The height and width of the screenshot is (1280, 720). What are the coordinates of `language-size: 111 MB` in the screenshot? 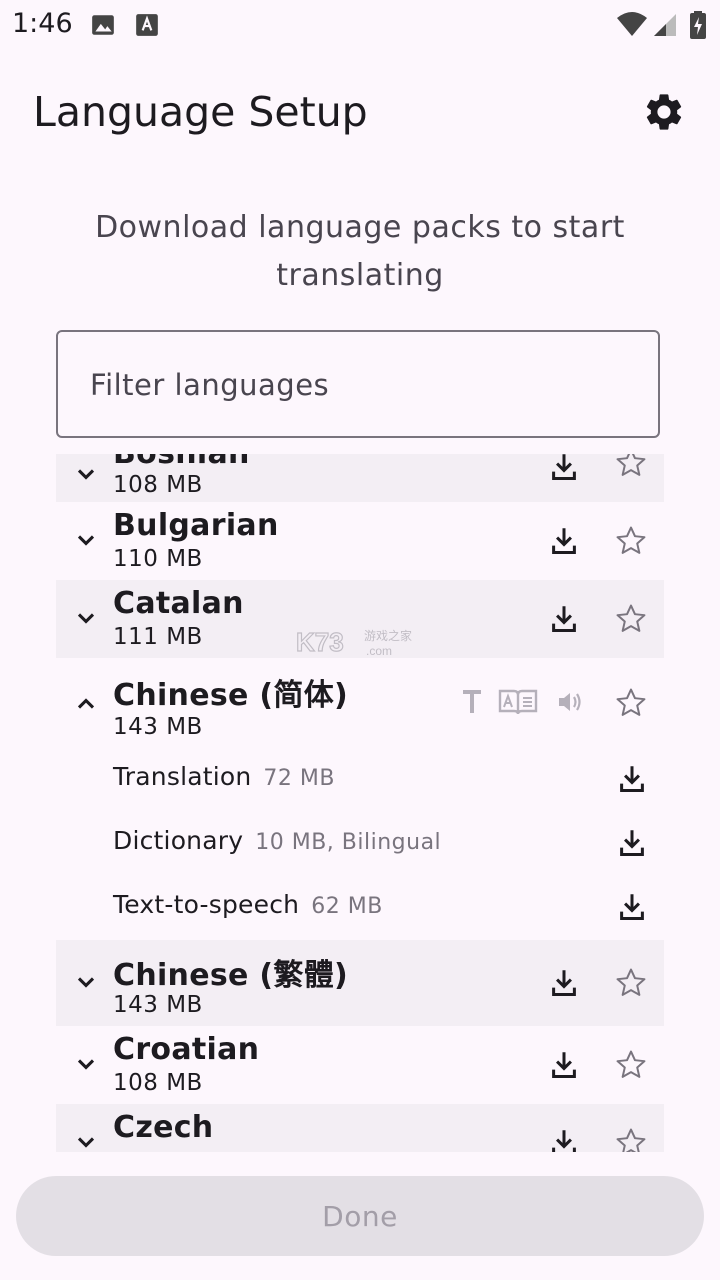 It's located at (158, 637).